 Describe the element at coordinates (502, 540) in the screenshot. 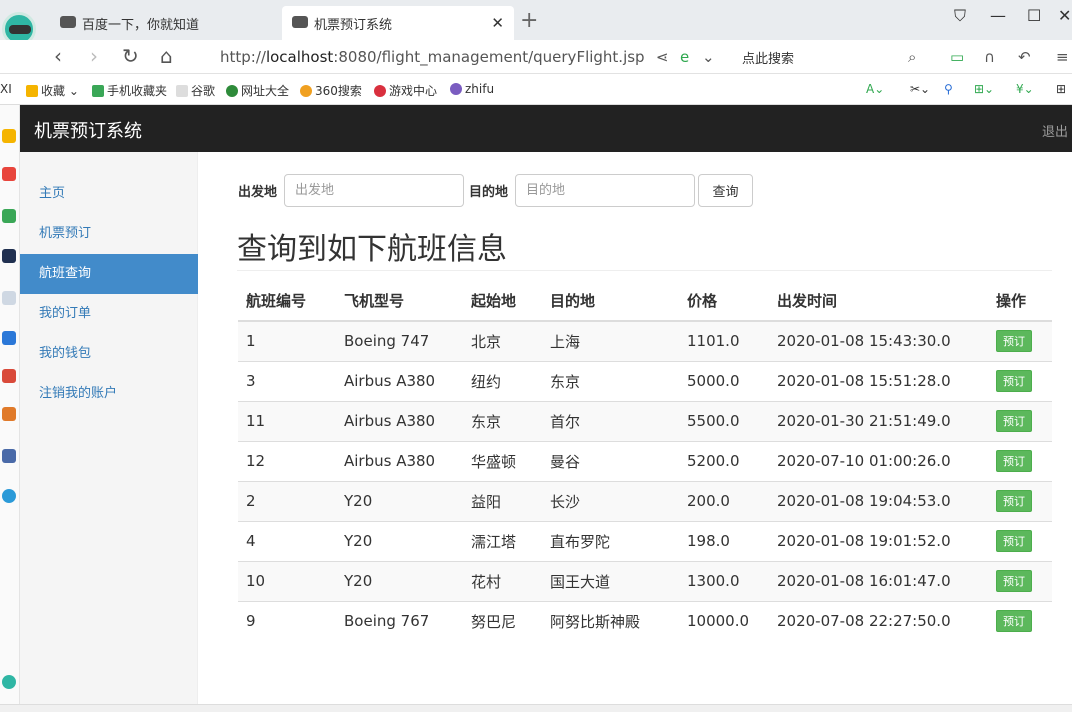

I see `cell-origin: 濡江塔` at that location.